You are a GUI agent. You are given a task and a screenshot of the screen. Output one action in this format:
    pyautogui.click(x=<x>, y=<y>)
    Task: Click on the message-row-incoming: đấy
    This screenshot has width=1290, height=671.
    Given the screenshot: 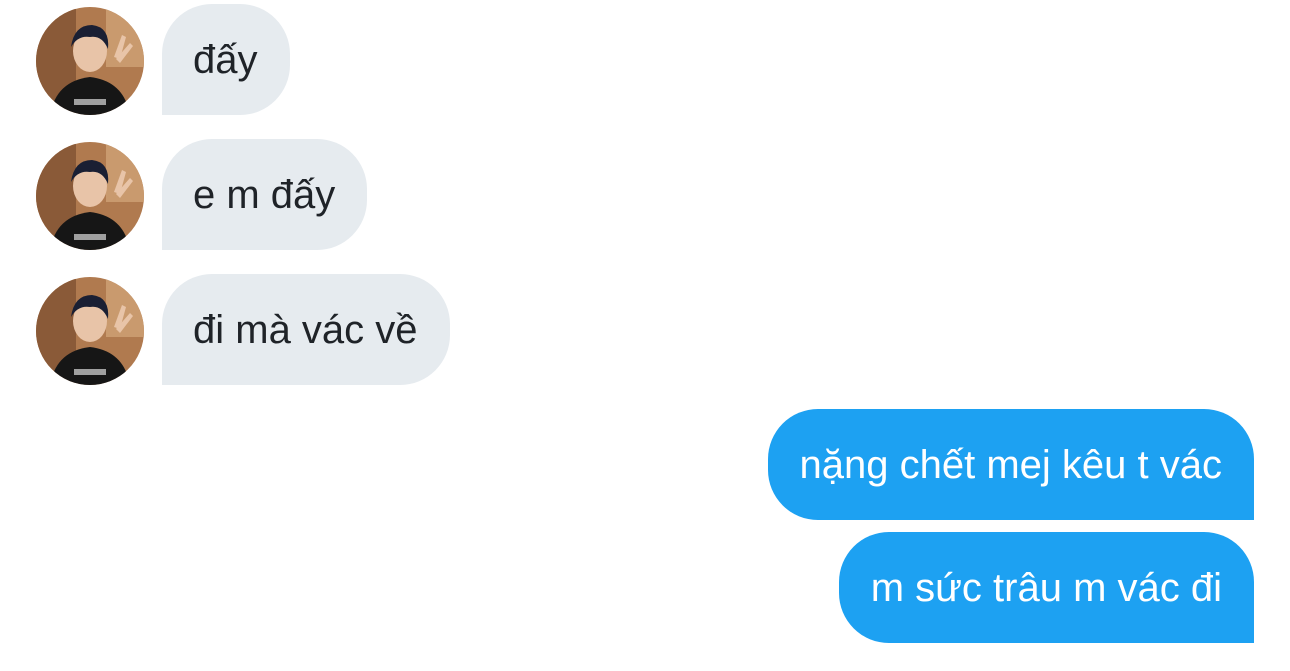 What is the action you would take?
    pyautogui.click(x=163, y=59)
    